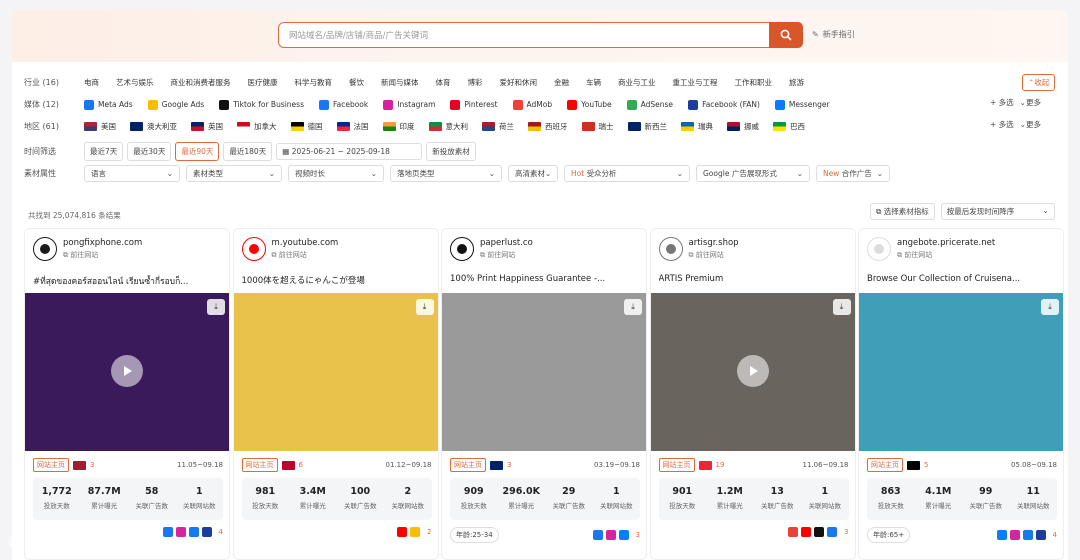 The image size is (1080, 560). Describe the element at coordinates (135, 82) in the screenshot. I see `industry-option: 艺术与娱乐` at that location.